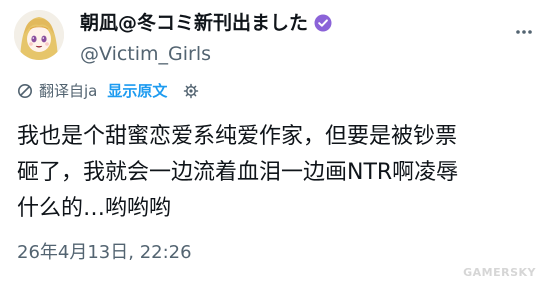 The image size is (550, 285). I want to click on more-horizontal-icon, so click(524, 34).